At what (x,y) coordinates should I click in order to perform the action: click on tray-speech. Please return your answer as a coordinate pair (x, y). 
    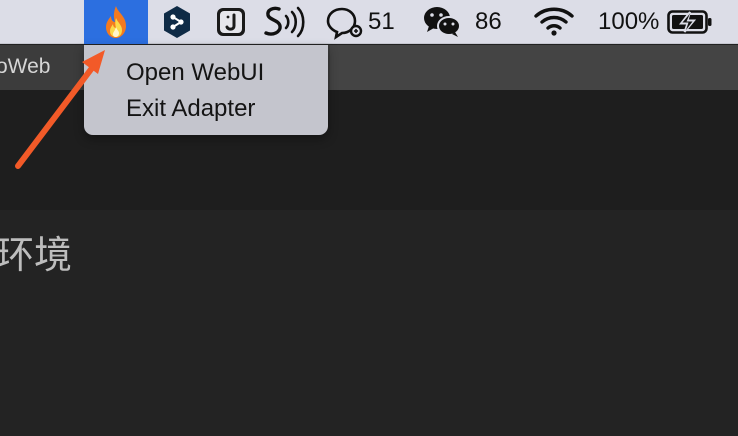
    Looking at the image, I should click on (286, 22).